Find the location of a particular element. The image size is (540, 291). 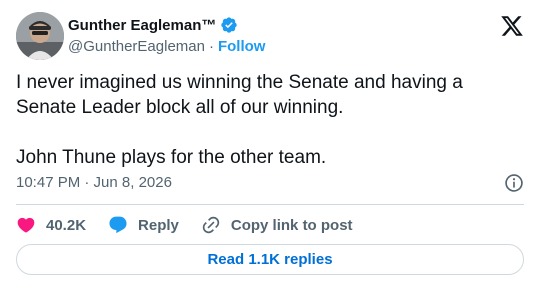

reply-label: Reply is located at coordinates (158, 225).